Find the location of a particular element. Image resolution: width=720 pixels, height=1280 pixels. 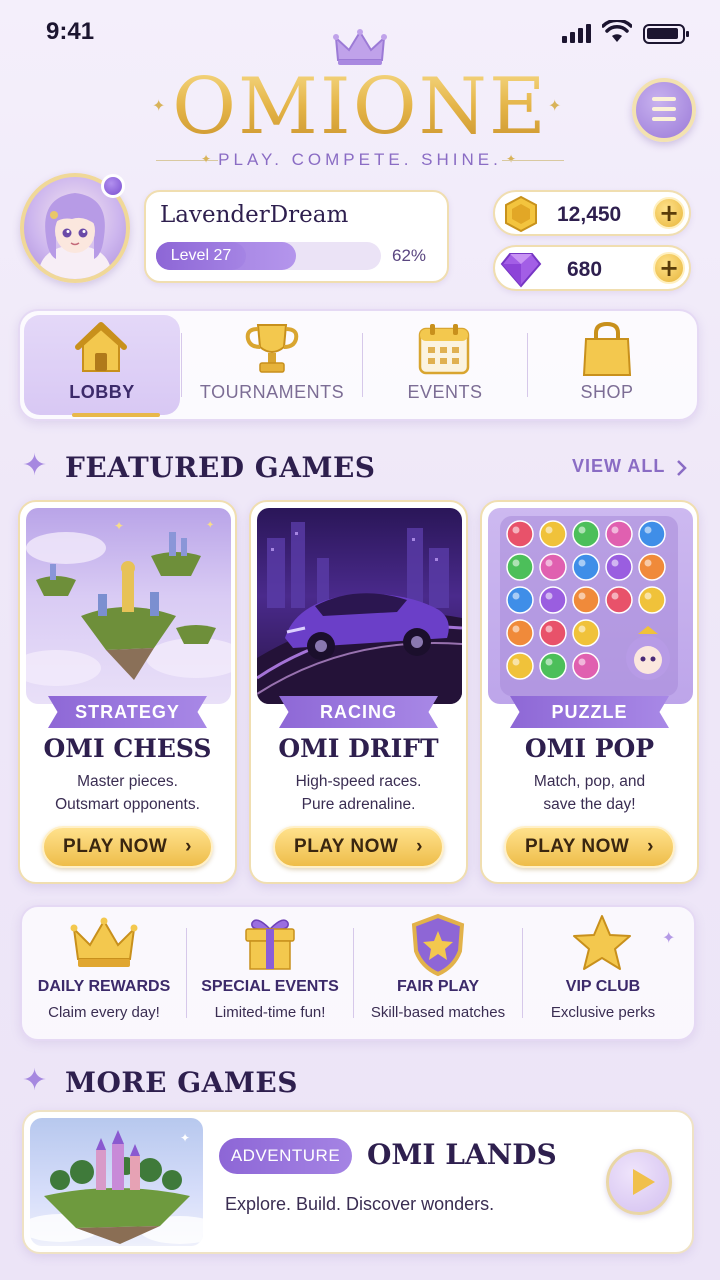

game-description: Explore. Build. Discover wonders. is located at coordinates (360, 1204).